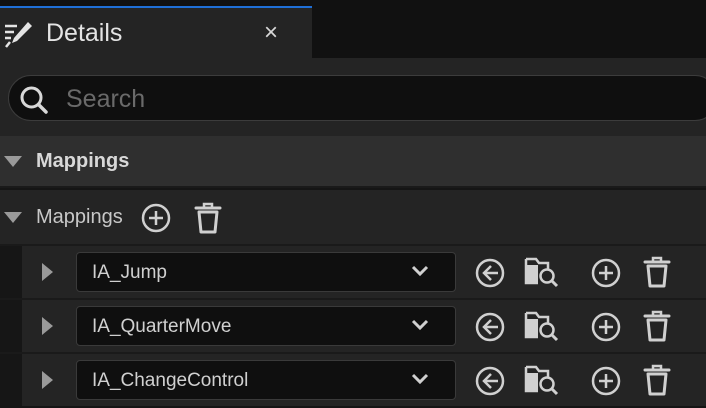 Image resolution: width=706 pixels, height=408 pixels. I want to click on search-icon, so click(34, 100).